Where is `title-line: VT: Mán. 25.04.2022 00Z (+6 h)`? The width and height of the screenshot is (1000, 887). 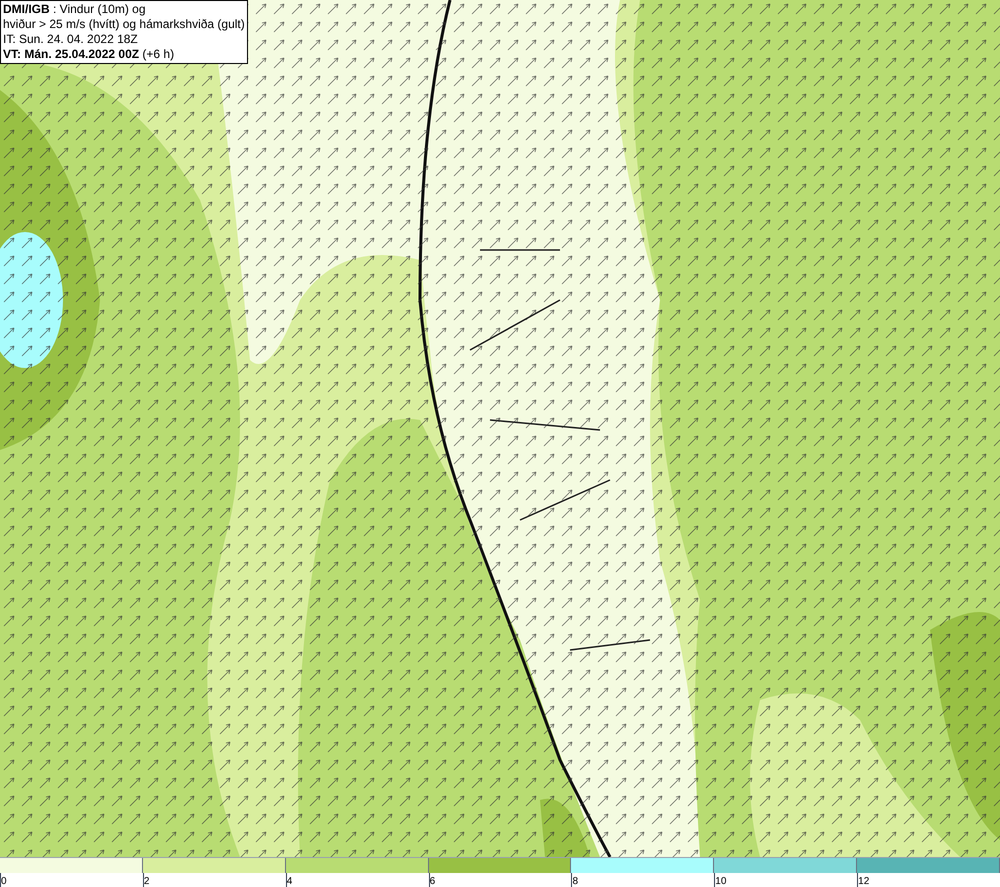 title-line: VT: Mán. 25.04.2022 00Z (+6 h) is located at coordinates (89, 54).